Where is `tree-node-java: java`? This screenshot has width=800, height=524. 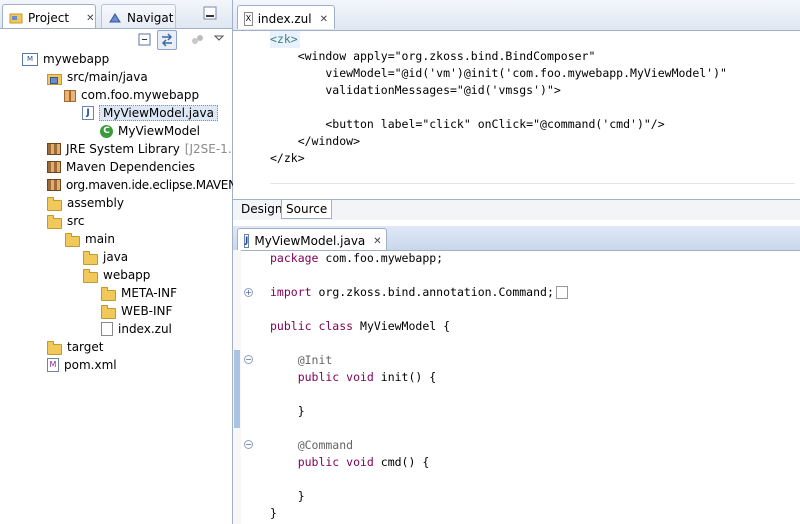 tree-node-java: java is located at coordinates (105, 257).